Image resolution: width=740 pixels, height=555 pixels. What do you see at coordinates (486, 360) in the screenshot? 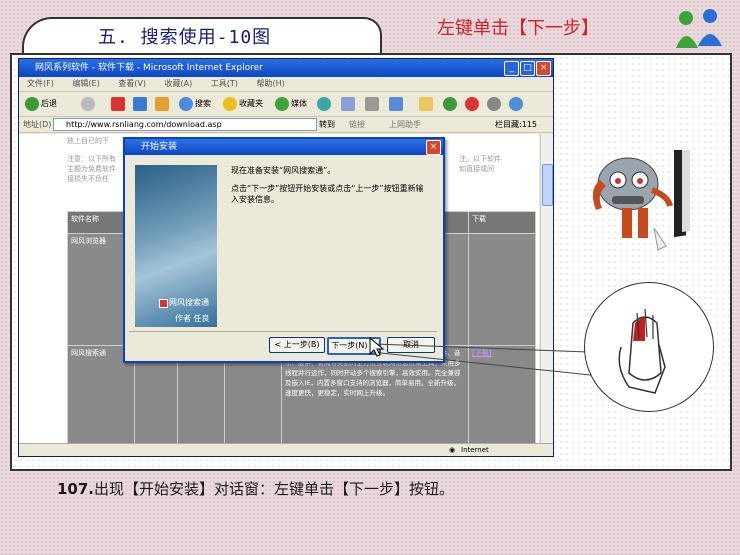
I see `callout-lines` at bounding box center [486, 360].